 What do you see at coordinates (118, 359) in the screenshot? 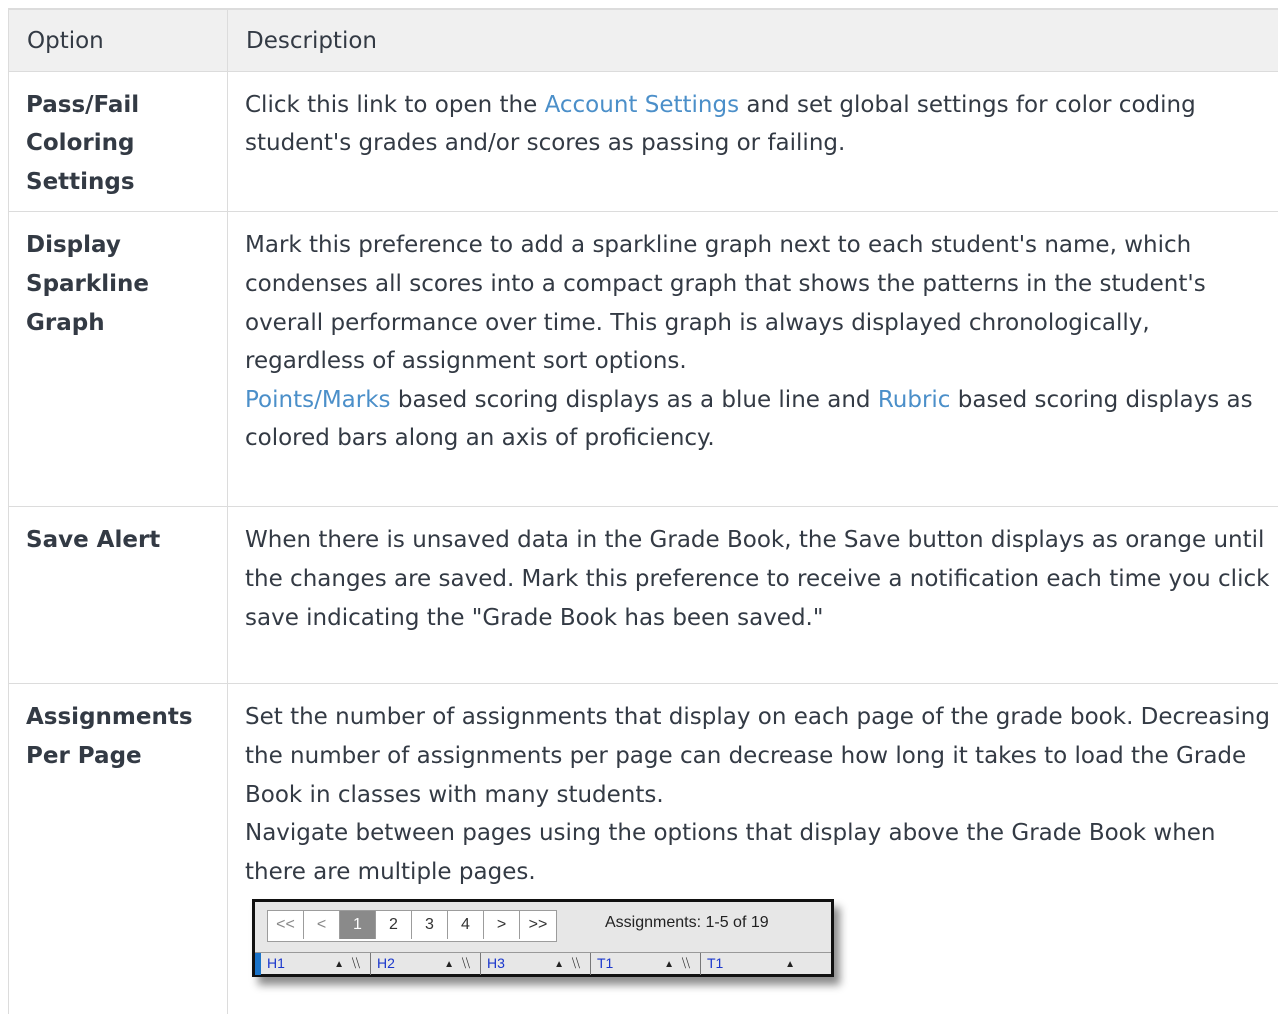
I see `option-name: Display Sparkline Graph` at bounding box center [118, 359].